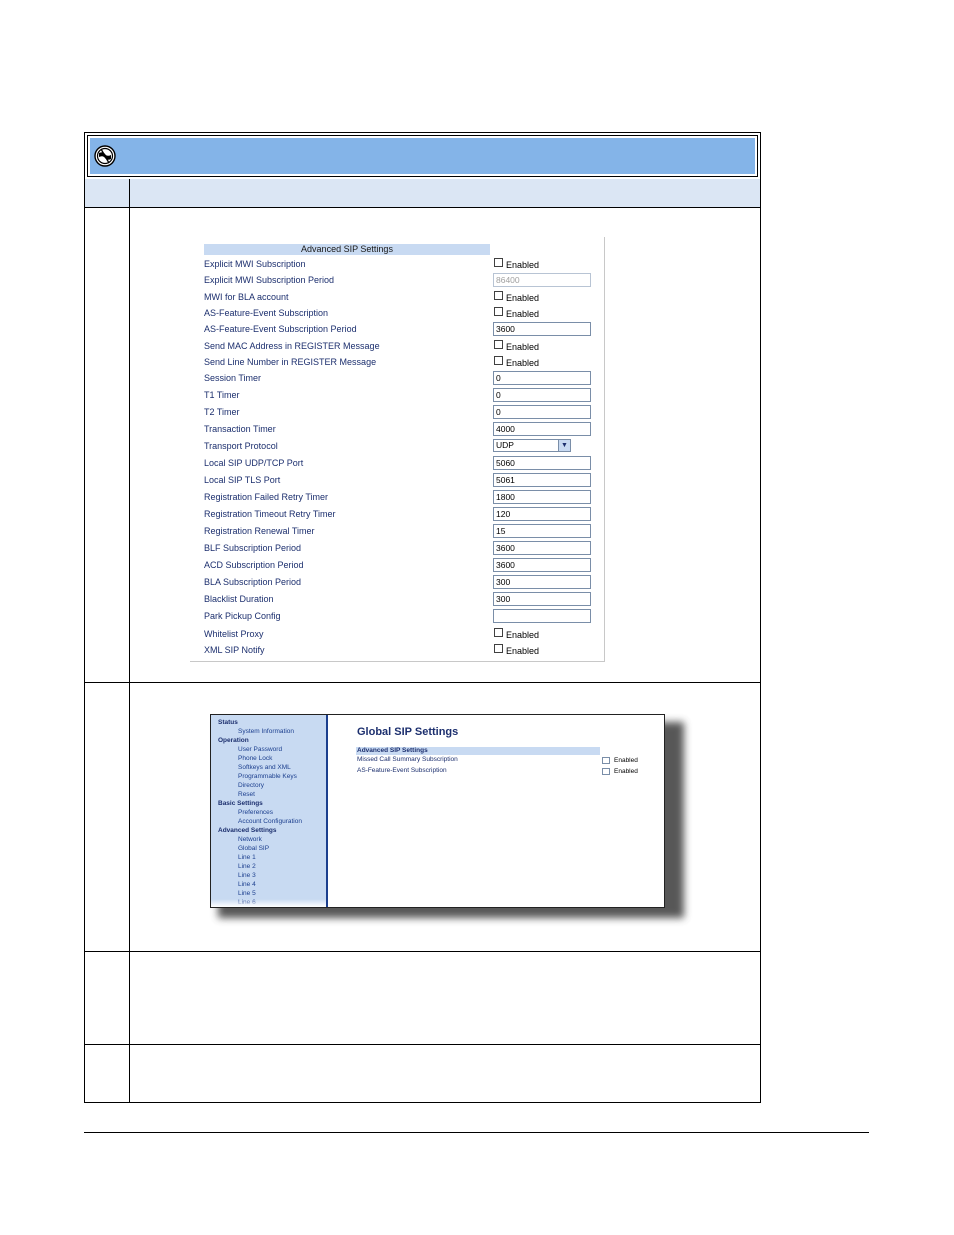 This screenshot has height=1235, width=954. Describe the element at coordinates (399, 566) in the screenshot. I see `settings-row: ACD Subscription Period 3600` at that location.